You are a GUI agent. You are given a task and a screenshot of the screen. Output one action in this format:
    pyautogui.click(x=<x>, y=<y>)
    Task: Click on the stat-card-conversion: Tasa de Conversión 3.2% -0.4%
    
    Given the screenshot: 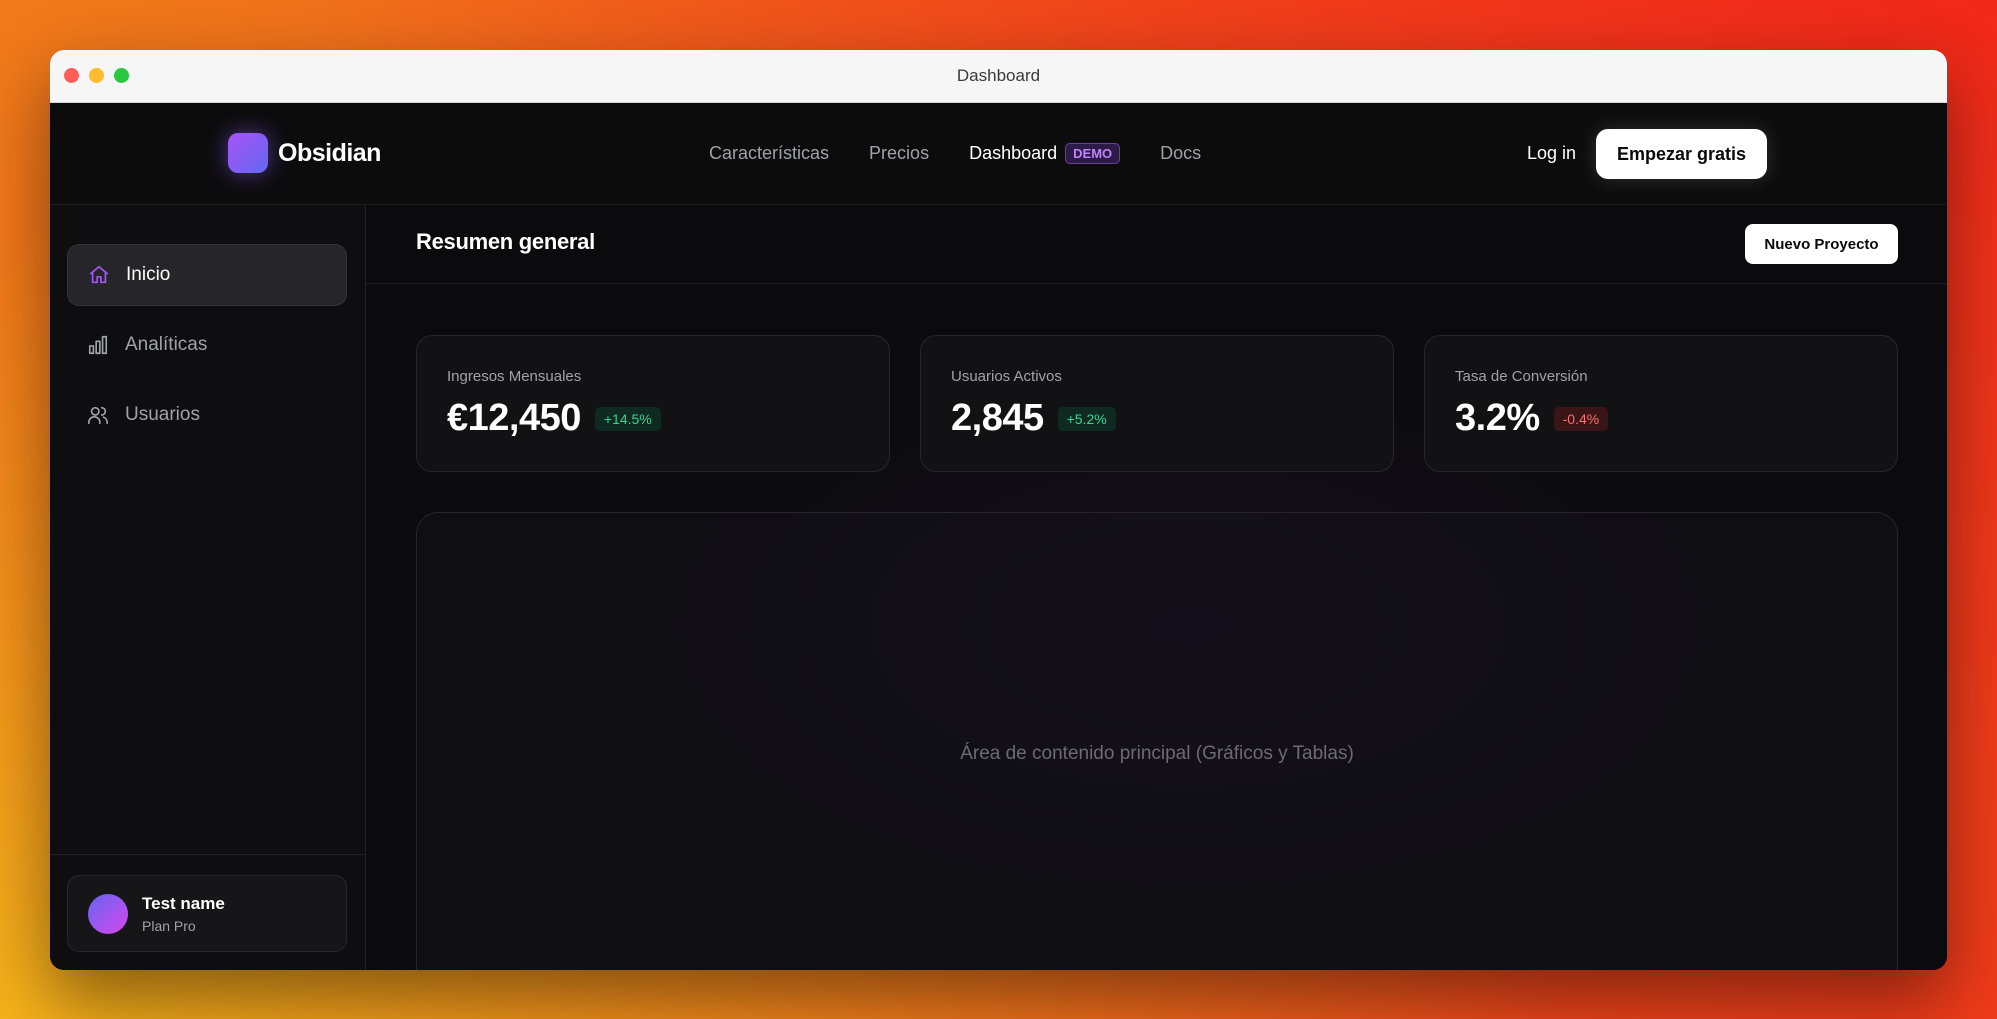 What is the action you would take?
    pyautogui.click(x=1661, y=403)
    